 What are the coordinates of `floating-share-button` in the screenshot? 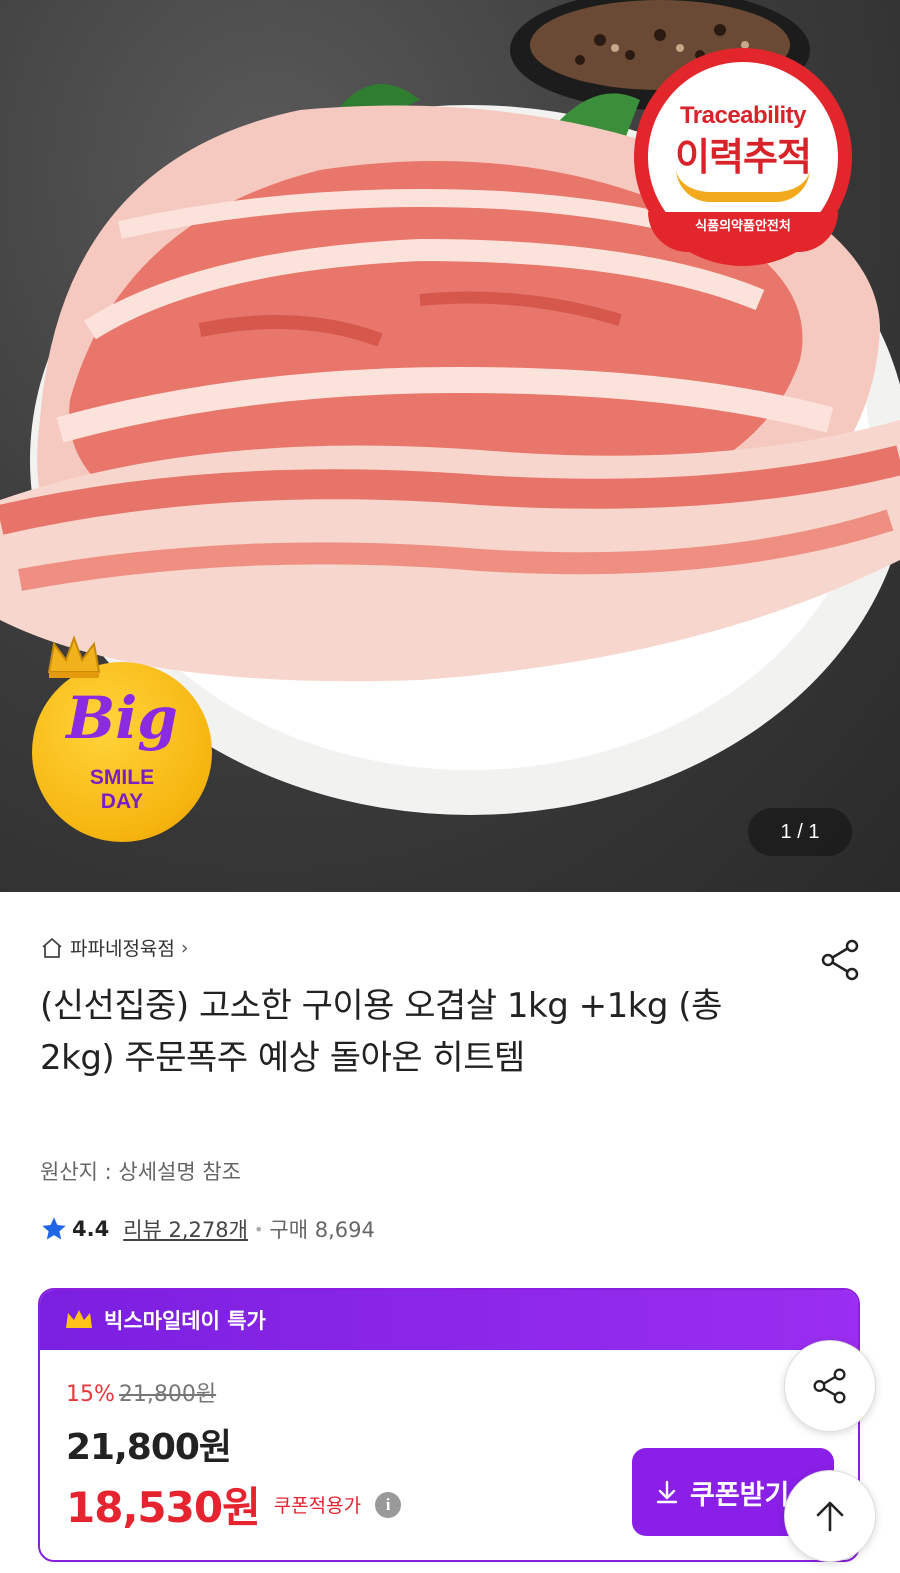 It's located at (830, 1386).